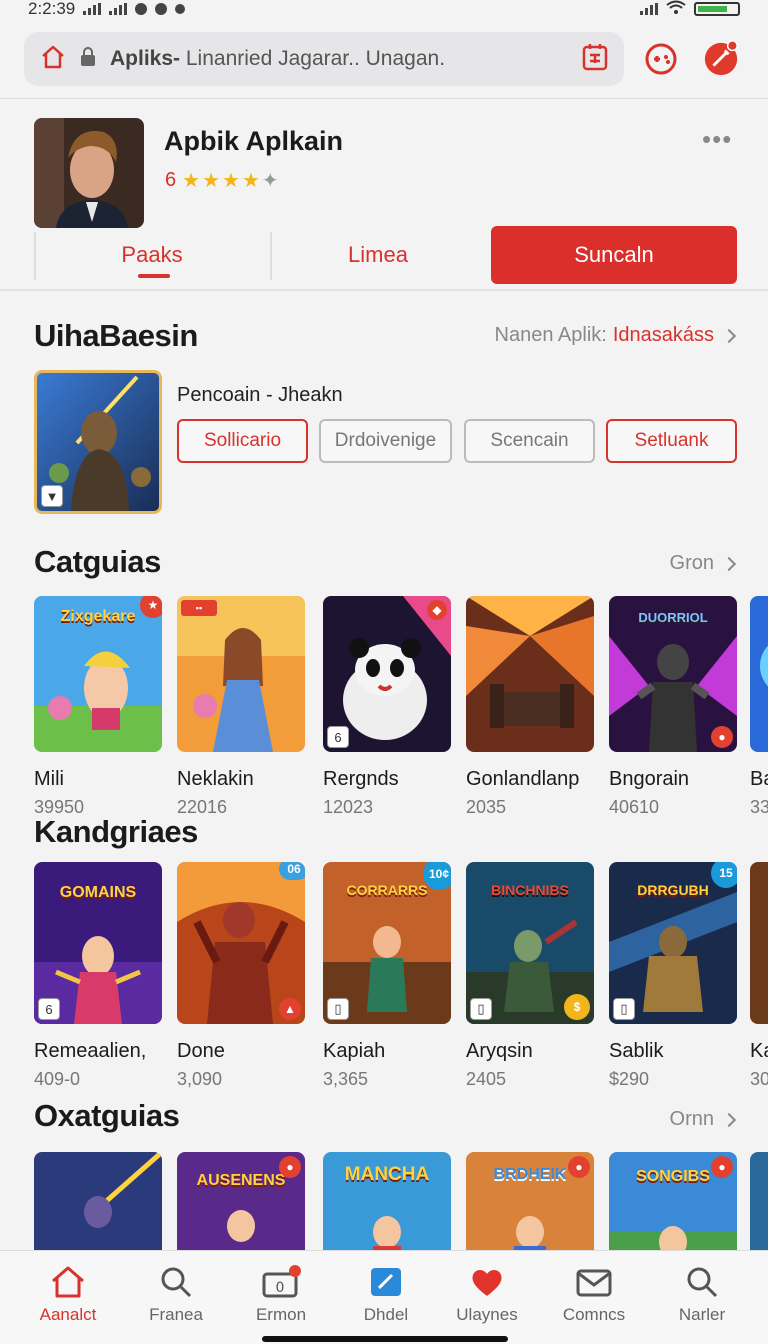 The image size is (768, 1344). Describe the element at coordinates (52, 9) in the screenshot. I see `status-time: 2:2:39` at that location.